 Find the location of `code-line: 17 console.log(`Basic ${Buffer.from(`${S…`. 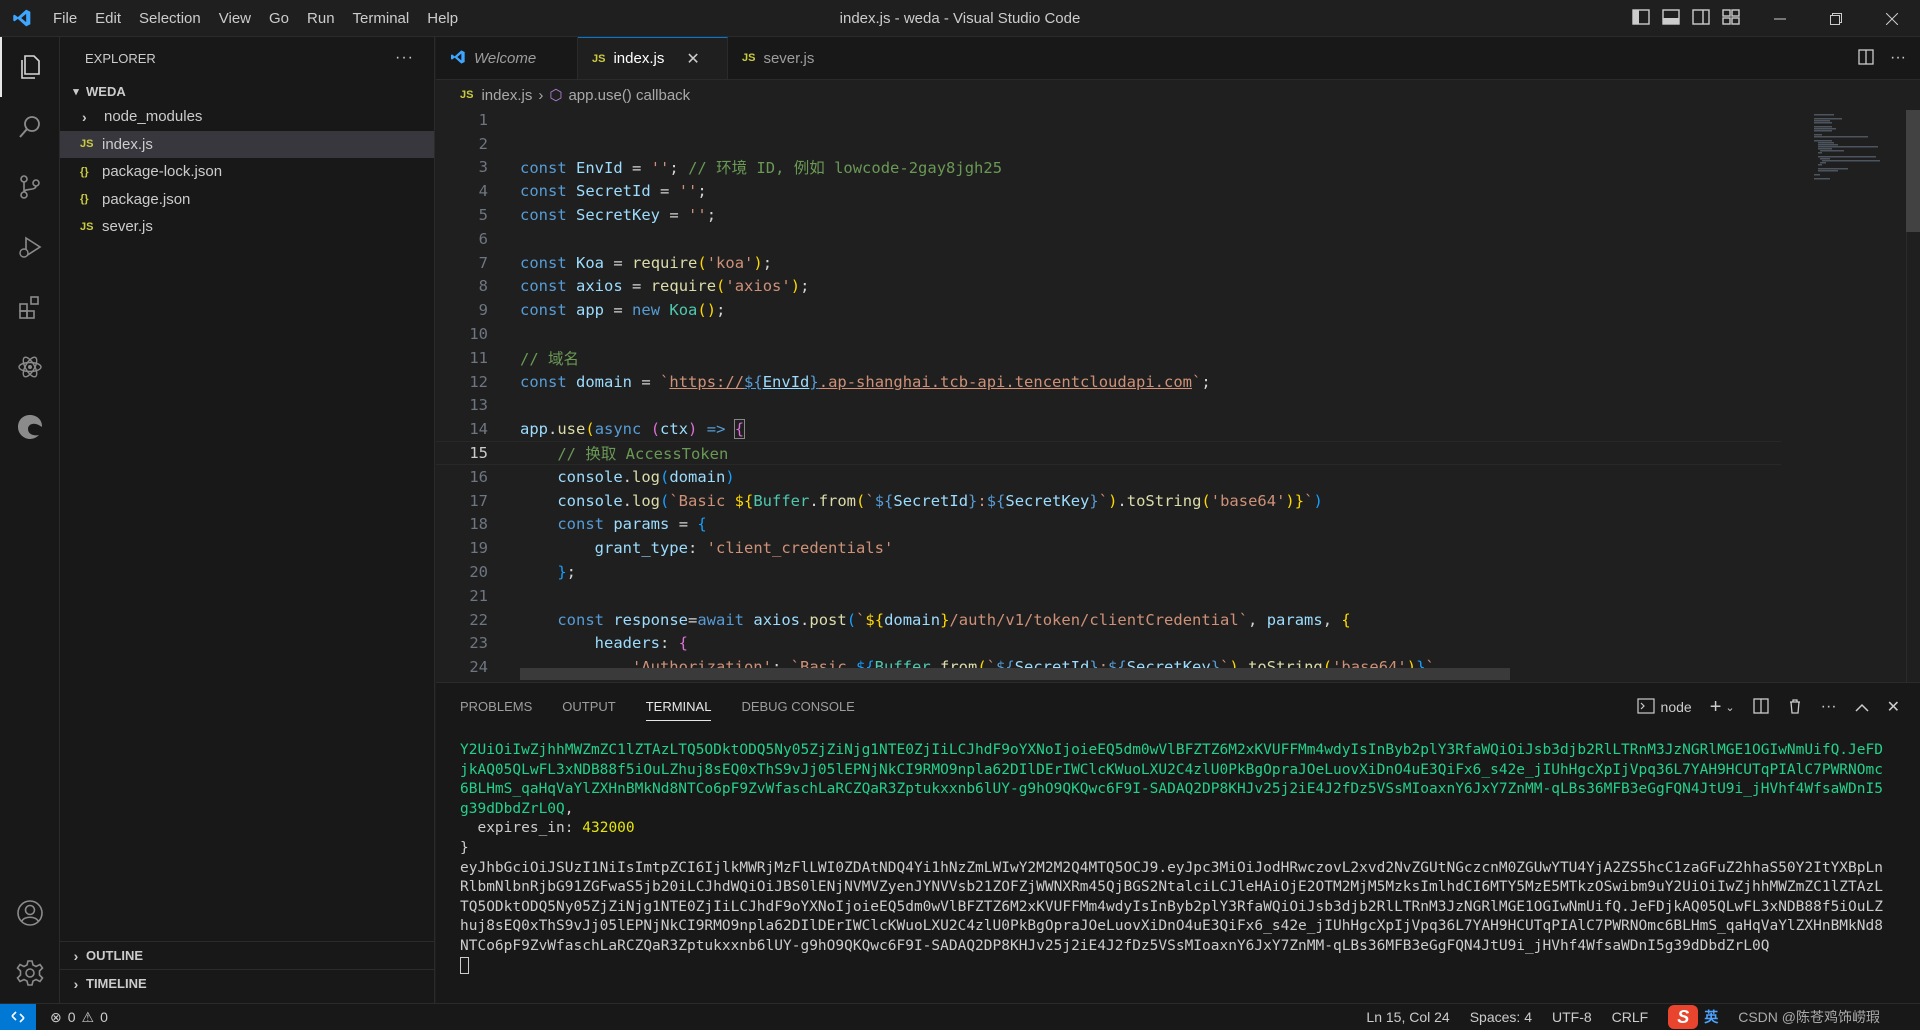

code-line: 17 console.log(`Basic ${Buffer.from(`${S… is located at coordinates (1108, 501).